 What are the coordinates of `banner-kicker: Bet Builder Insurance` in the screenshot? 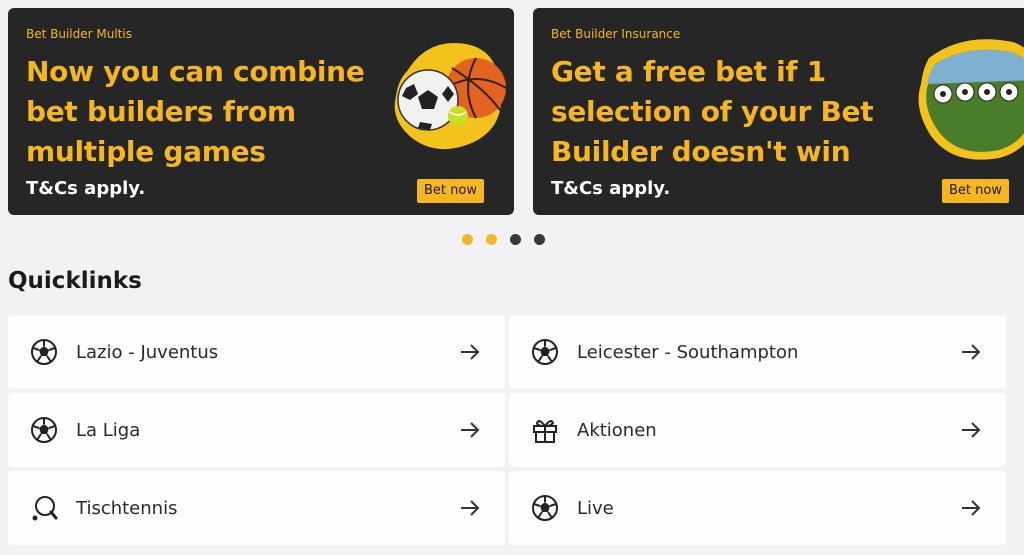 It's located at (616, 34).